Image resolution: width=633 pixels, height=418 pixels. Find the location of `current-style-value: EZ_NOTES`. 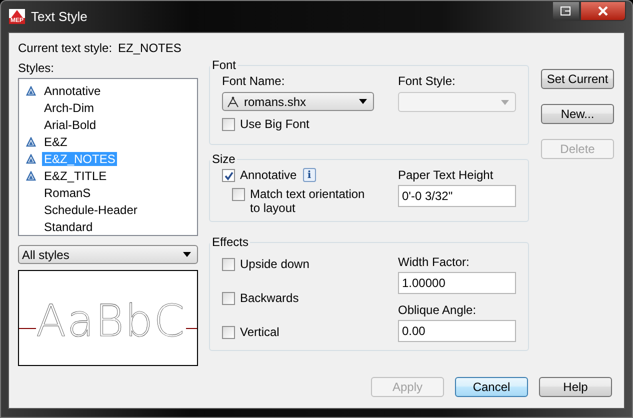

current-style-value: EZ_NOTES is located at coordinates (150, 49).